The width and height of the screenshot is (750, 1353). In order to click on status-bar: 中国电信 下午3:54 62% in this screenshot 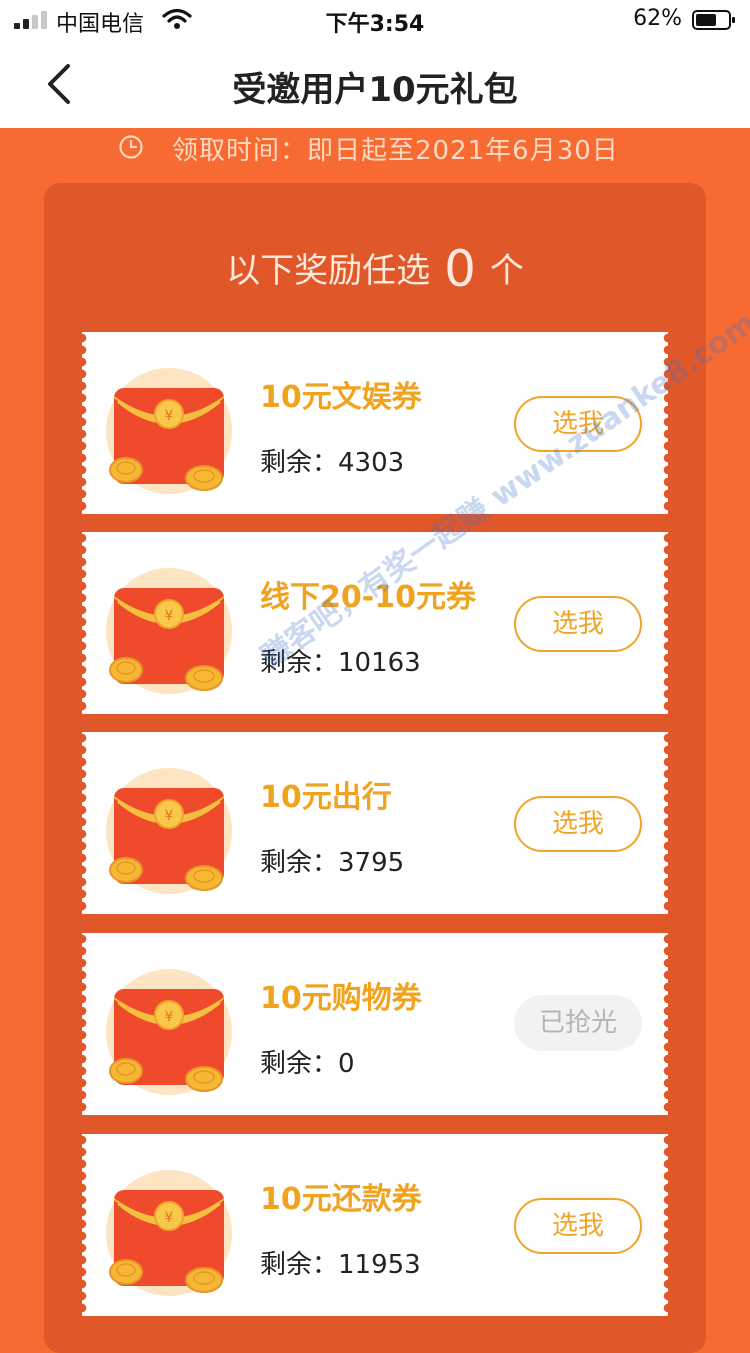, I will do `click(375, 20)`.